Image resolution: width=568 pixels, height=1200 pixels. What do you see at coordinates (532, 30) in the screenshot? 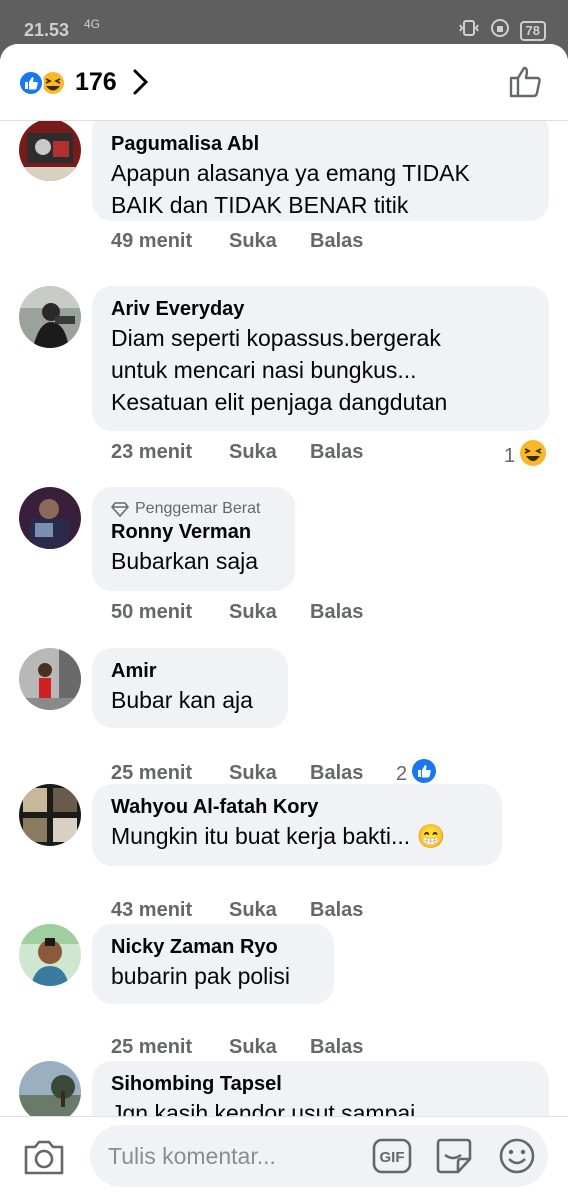
I see `battery-indicator: 78` at bounding box center [532, 30].